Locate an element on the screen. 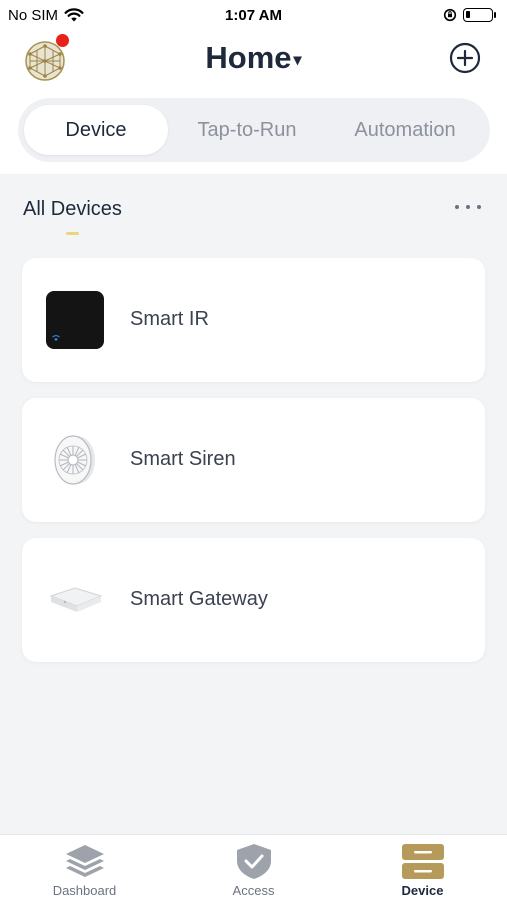 The height and width of the screenshot is (900, 507). smart-ir-device-icon is located at coordinates (75, 320).